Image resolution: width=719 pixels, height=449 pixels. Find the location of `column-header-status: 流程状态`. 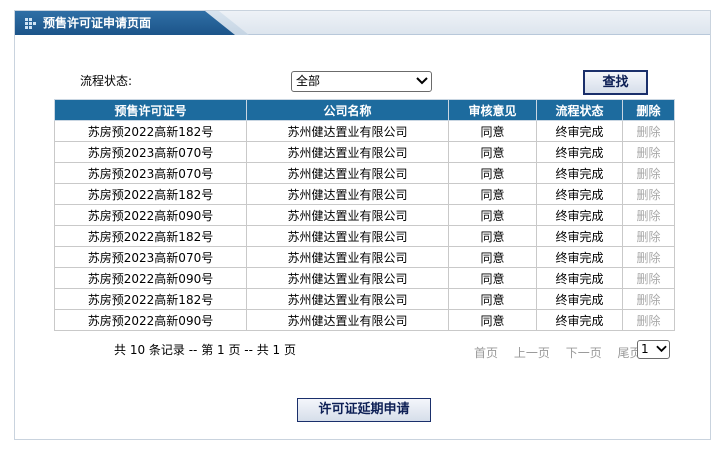

column-header-status: 流程状态 is located at coordinates (579, 110).